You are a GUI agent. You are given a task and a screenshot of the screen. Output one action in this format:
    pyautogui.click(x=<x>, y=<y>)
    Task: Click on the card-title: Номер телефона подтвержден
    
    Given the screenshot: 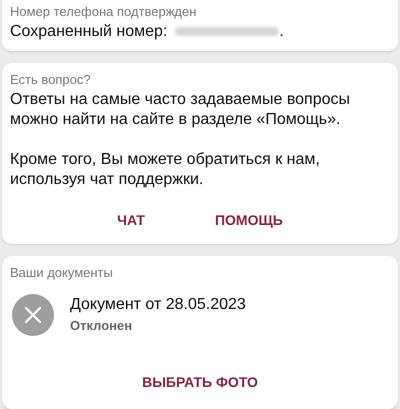 What is the action you would take?
    pyautogui.click(x=104, y=12)
    